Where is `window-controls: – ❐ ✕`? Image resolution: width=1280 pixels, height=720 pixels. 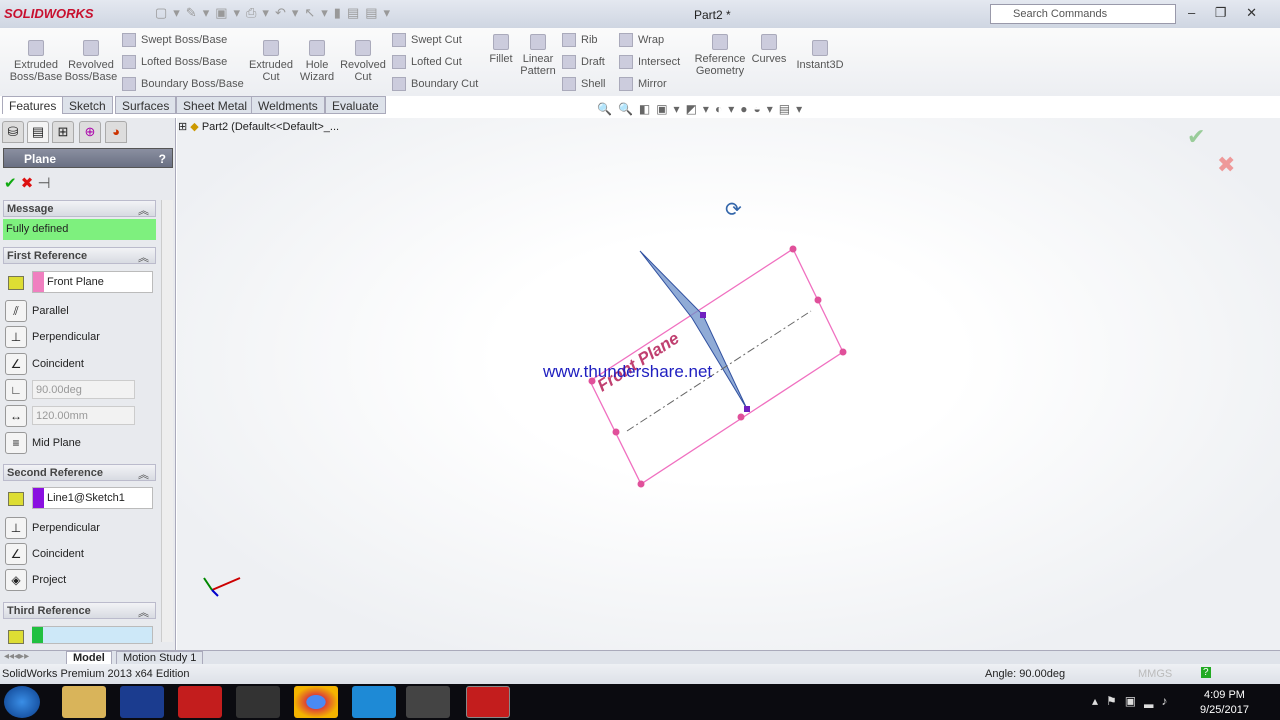
window-controls: – ❐ ✕ is located at coordinates (1226, 13).